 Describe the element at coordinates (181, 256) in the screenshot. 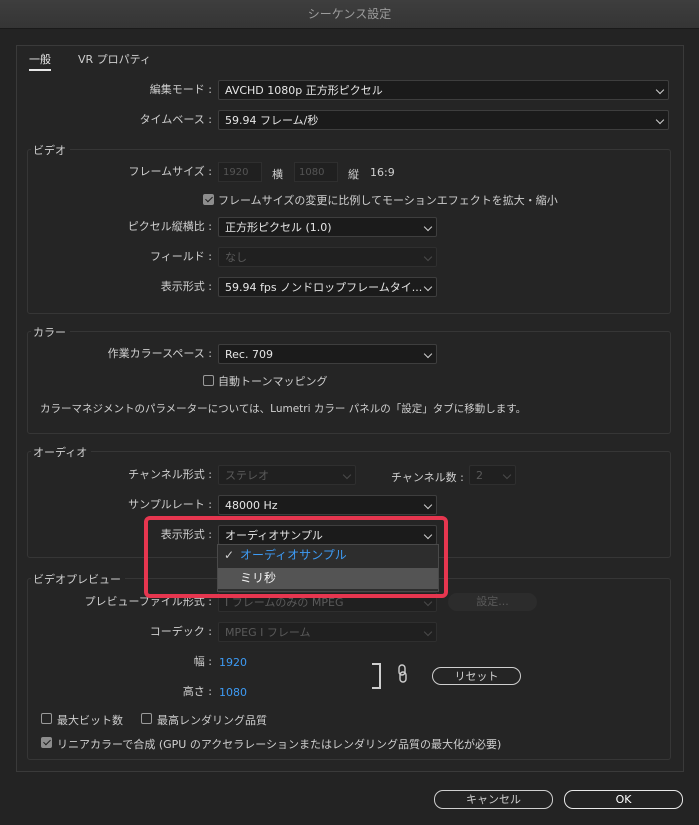

I see `field-label: フィールド :` at that location.